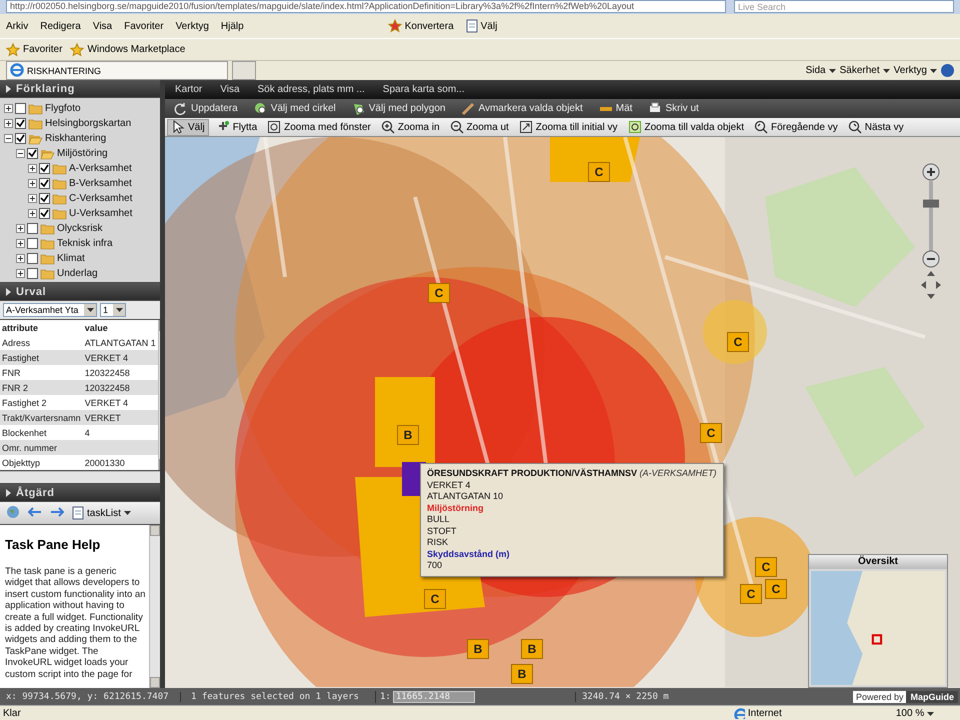 This screenshot has width=960, height=720. What do you see at coordinates (80, 291) in the screenshot?
I see `panel-header: Urval` at bounding box center [80, 291].